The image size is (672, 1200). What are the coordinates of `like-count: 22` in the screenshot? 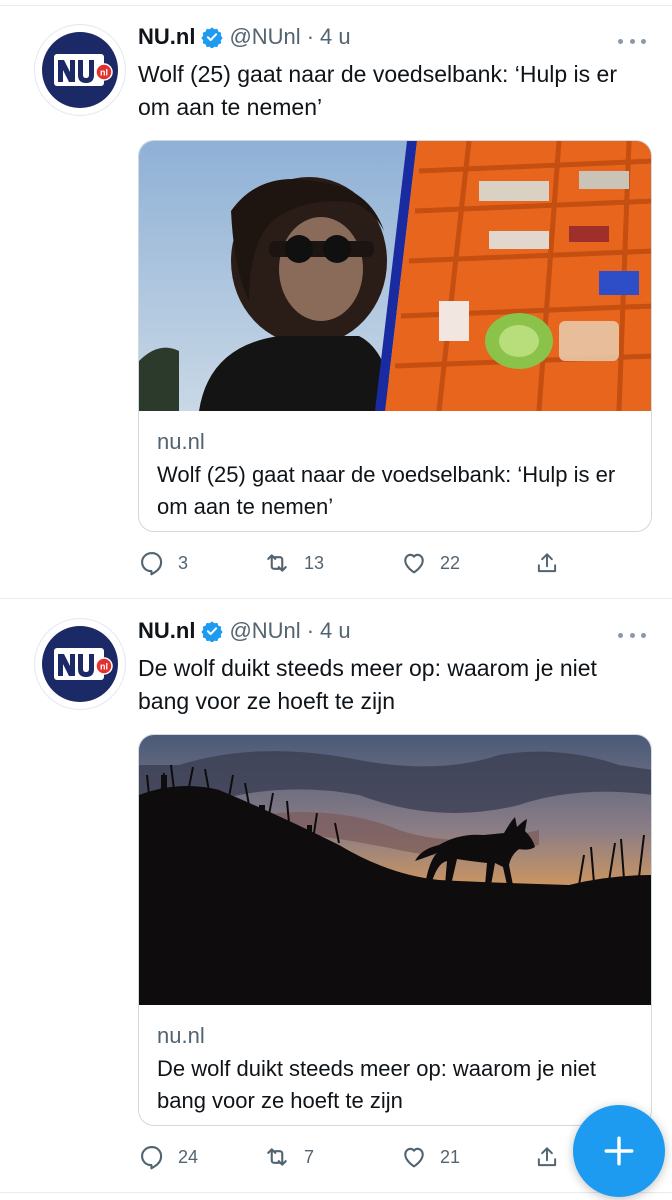 It's located at (450, 562).